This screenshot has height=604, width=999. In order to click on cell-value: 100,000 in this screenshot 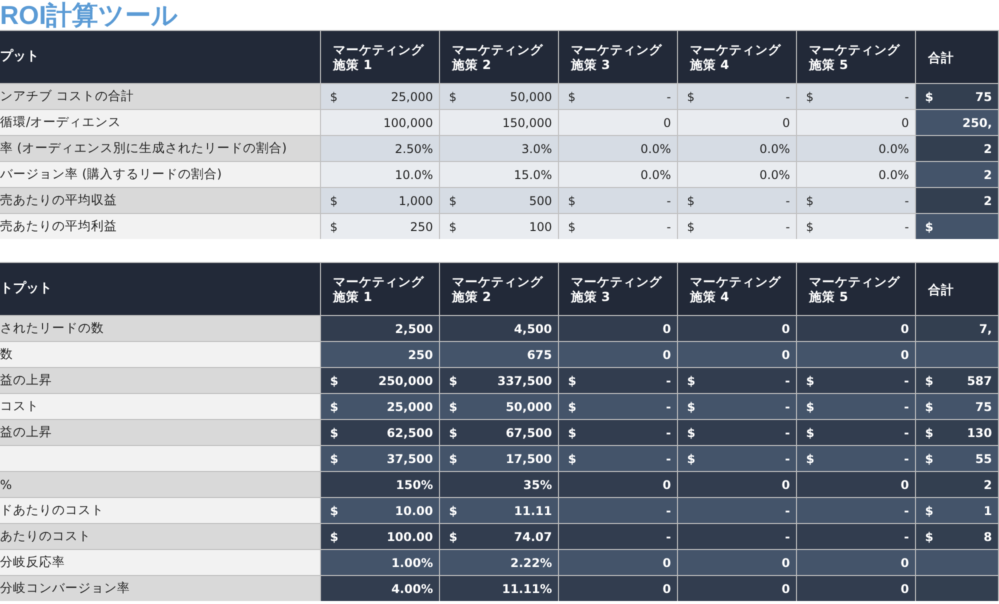, I will do `click(408, 123)`.